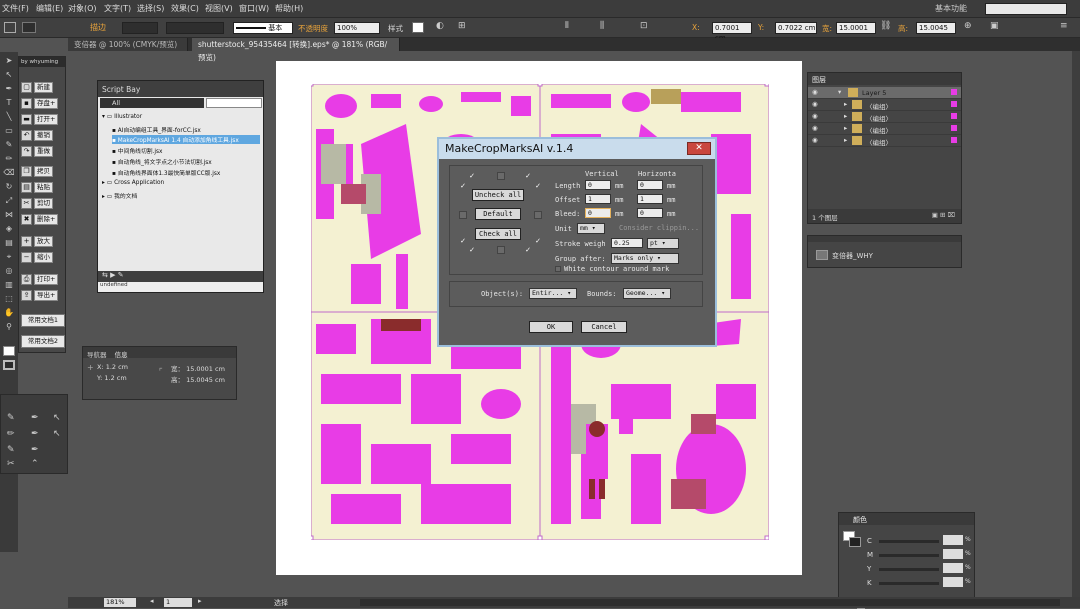  What do you see at coordinates (952, 215) in the screenshot?
I see `delete-layer-icon: ⌧` at bounding box center [952, 215].